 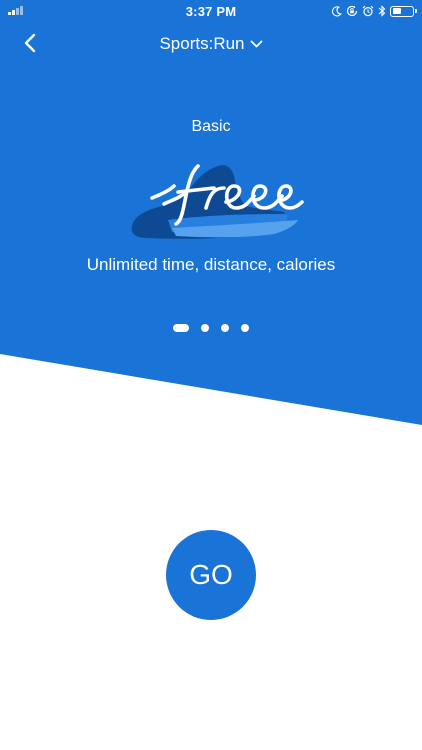 What do you see at coordinates (214, 202) in the screenshot?
I see `running-shoe-icon` at bounding box center [214, 202].